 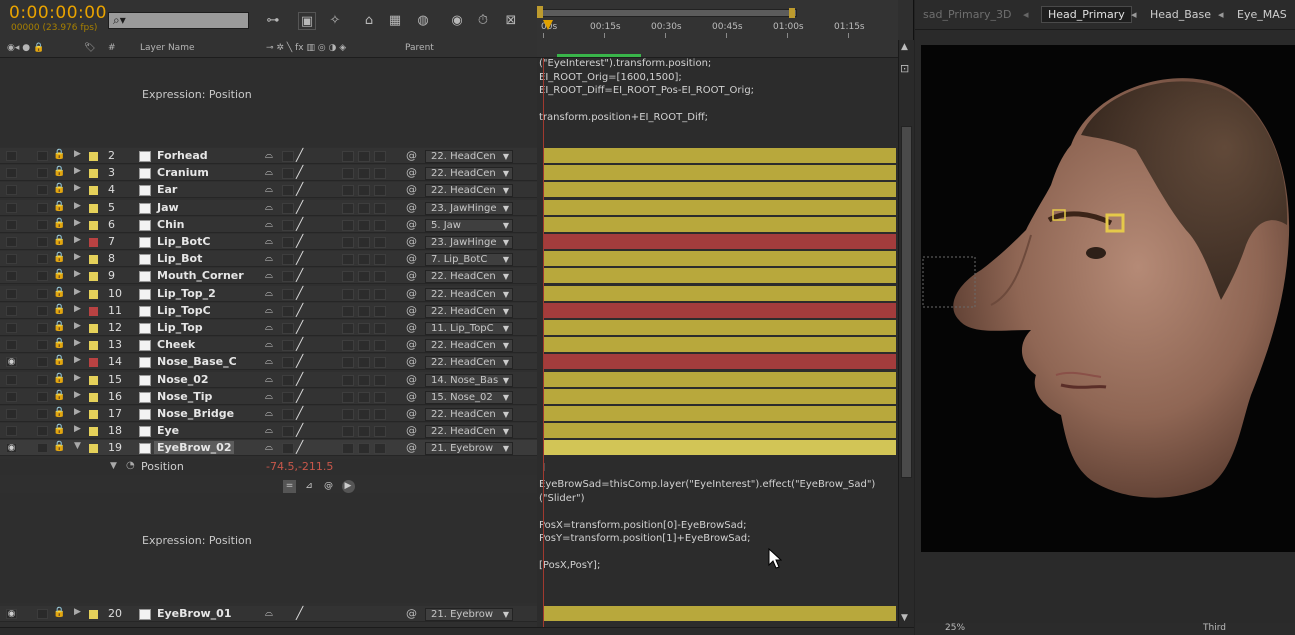 I want to click on layer-row: 🔒 ▶ 13 Cheek ⌓ ╱ @22. HeadCen ▼, so click(x=268, y=345).